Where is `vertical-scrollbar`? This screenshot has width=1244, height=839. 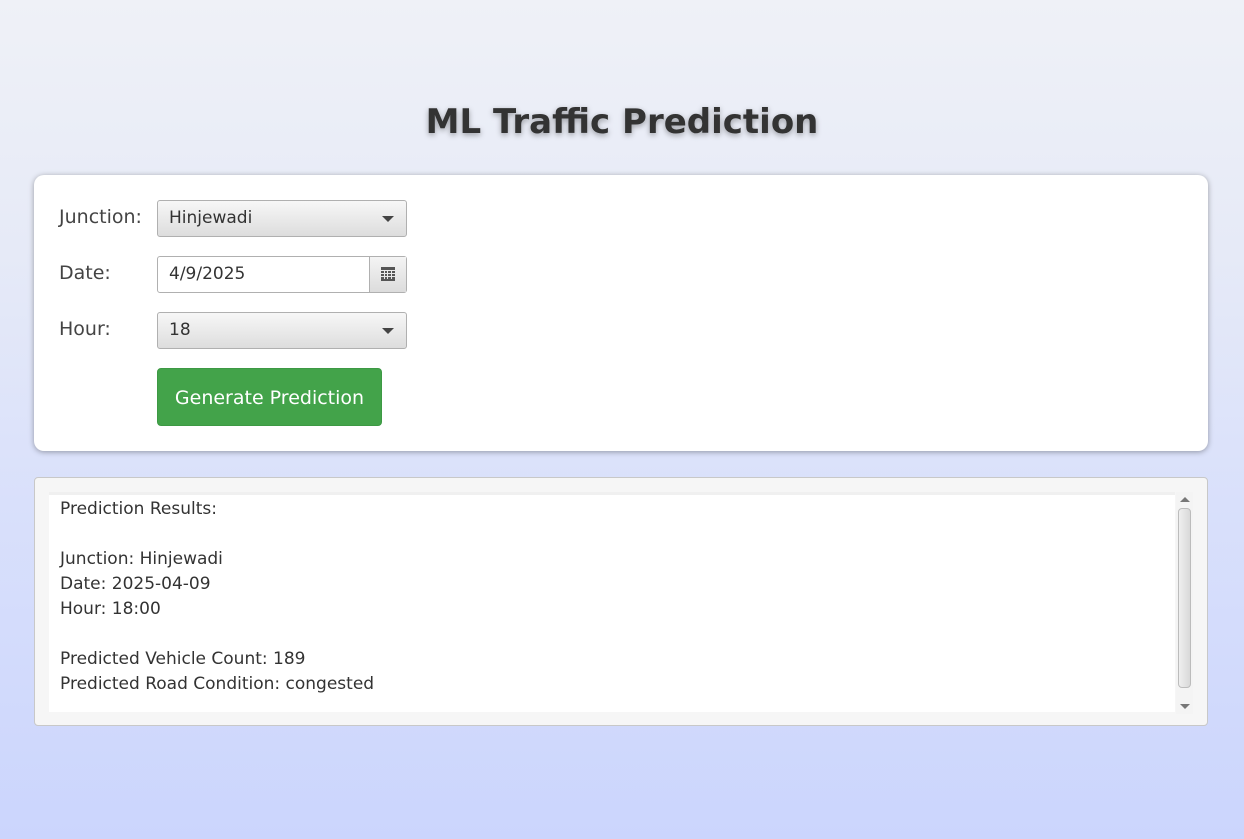 vertical-scrollbar is located at coordinates (1184, 603).